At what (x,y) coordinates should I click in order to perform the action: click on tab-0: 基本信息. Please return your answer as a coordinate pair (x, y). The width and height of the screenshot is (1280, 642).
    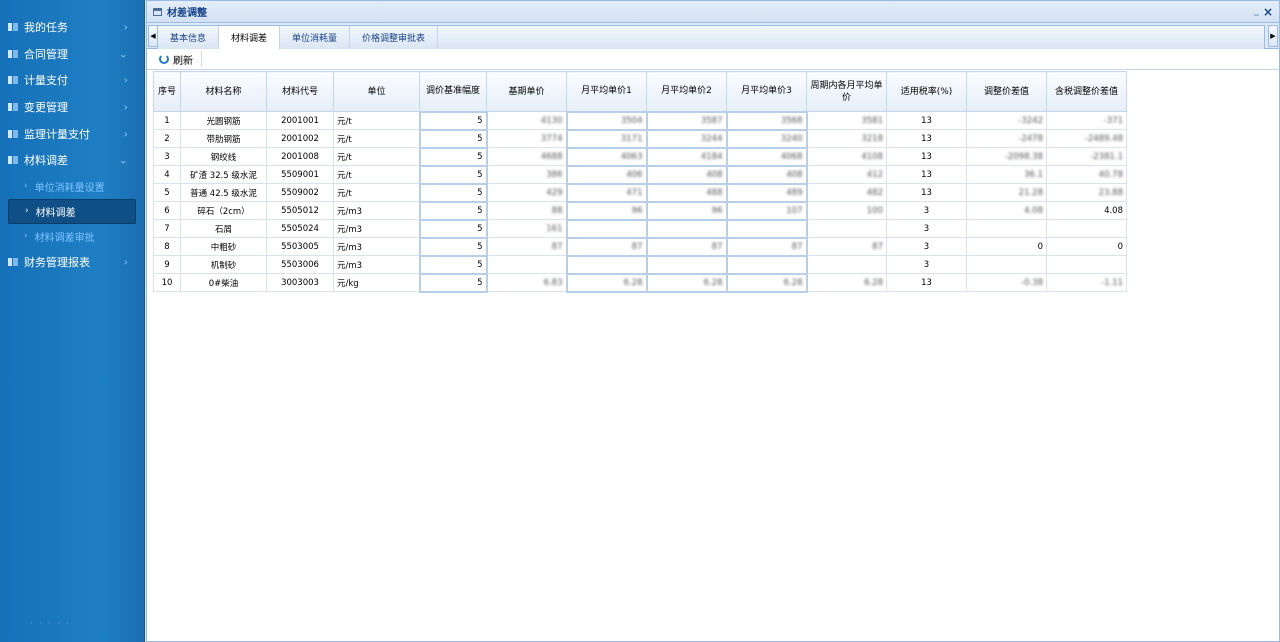
    Looking at the image, I should click on (189, 37).